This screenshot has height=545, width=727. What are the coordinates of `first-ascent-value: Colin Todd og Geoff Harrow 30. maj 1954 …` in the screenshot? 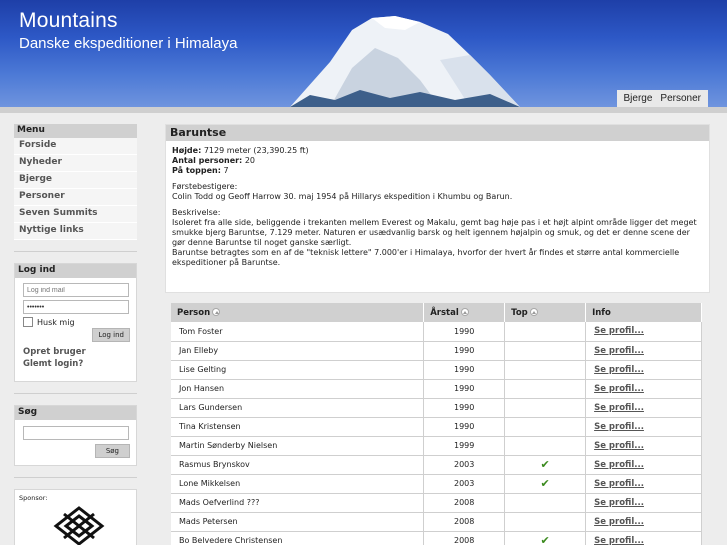 It's located at (342, 196).